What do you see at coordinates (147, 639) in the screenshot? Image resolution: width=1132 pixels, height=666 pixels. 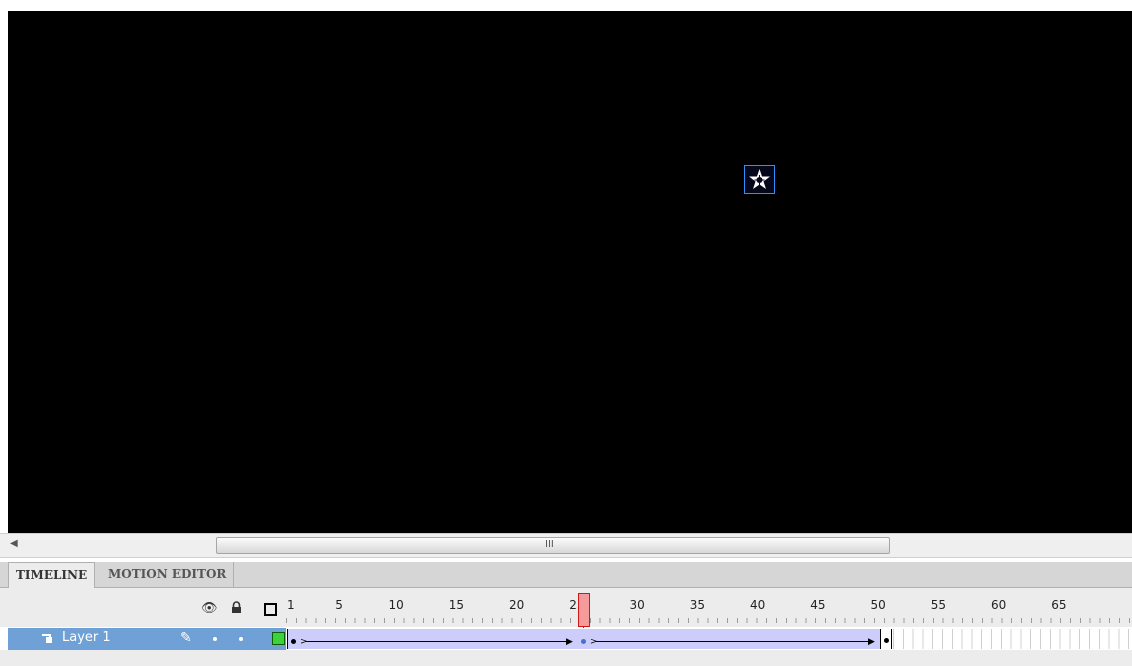 I see `layer-cell: Layer 1 ✎` at bounding box center [147, 639].